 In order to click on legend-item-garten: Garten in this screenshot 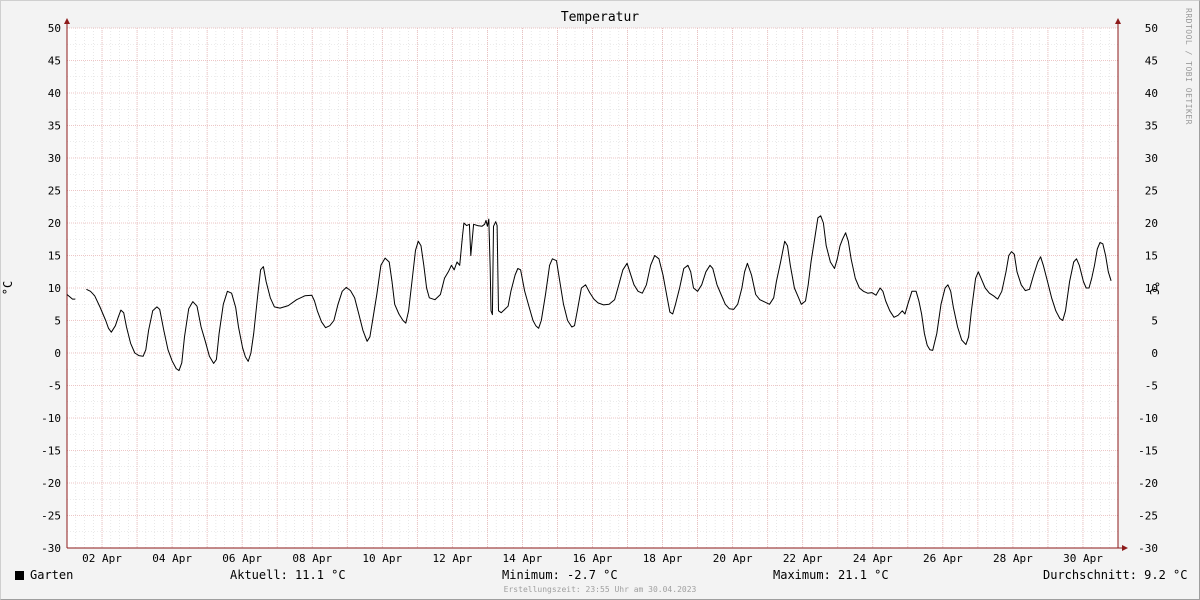, I will do `click(44, 575)`.